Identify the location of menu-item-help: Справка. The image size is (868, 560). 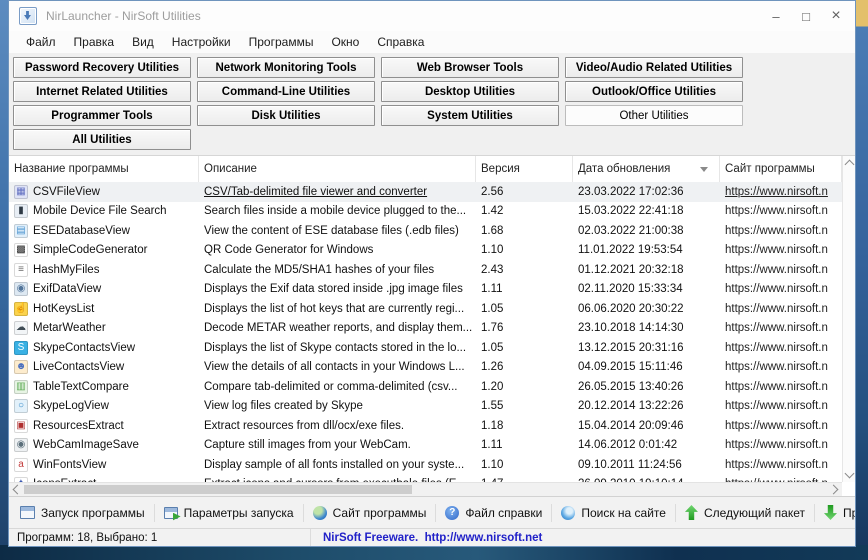
(400, 42).